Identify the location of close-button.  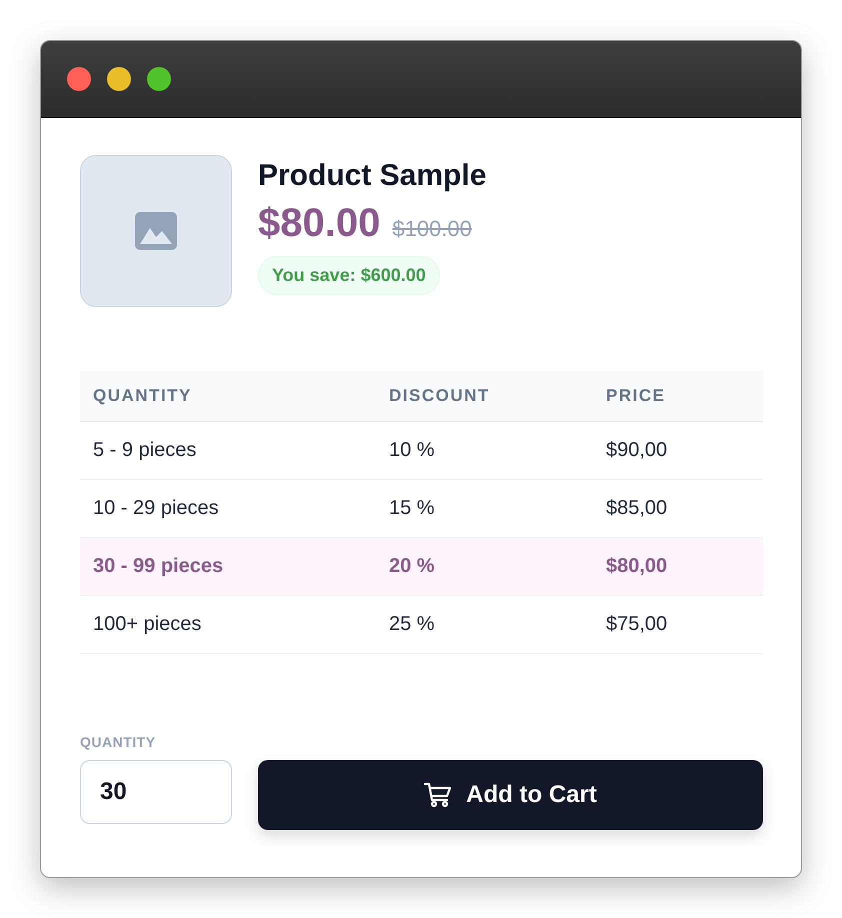
(79, 79).